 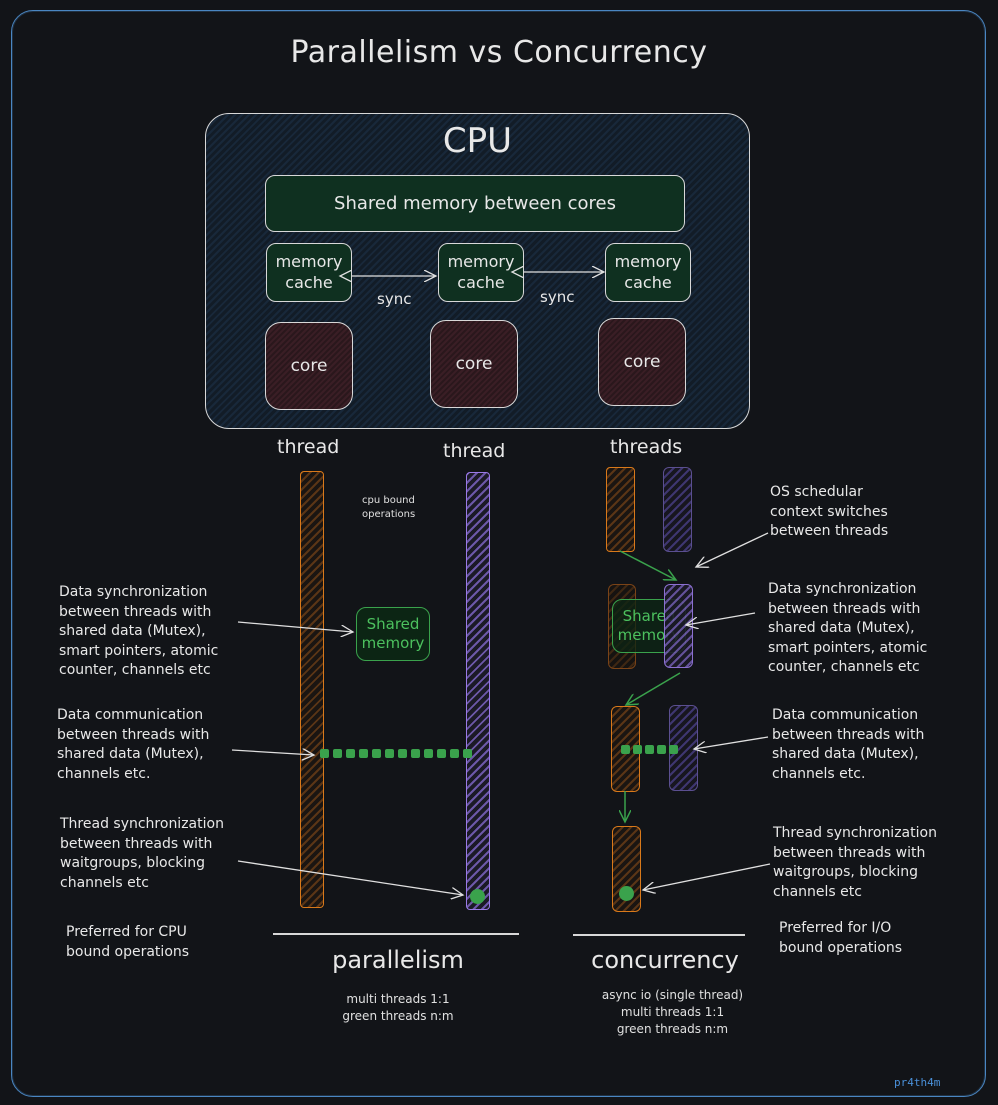 What do you see at coordinates (272, 752) in the screenshot?
I see `parallel-data-comm-arrow` at bounding box center [272, 752].